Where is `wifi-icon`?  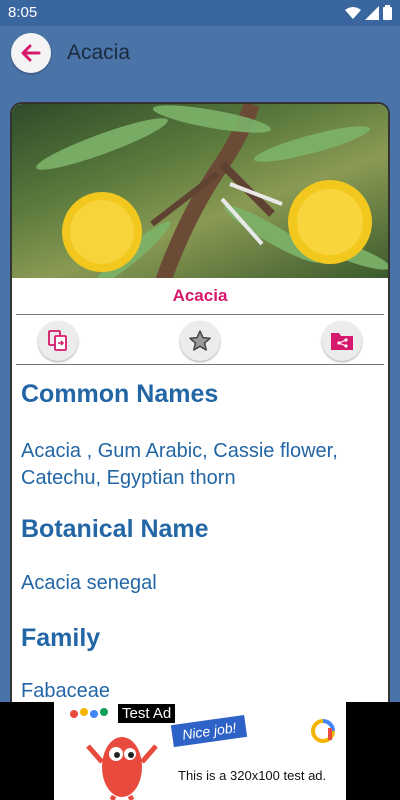 wifi-icon is located at coordinates (353, 12).